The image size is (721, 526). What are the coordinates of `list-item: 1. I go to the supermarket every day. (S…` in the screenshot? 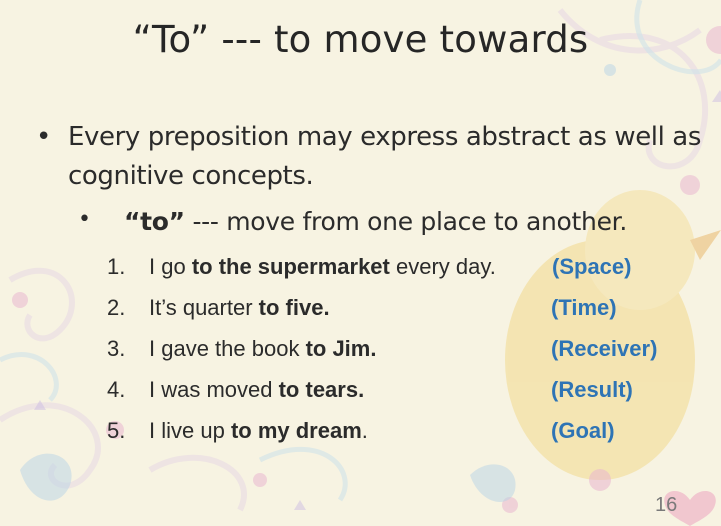 It's located at (407, 267).